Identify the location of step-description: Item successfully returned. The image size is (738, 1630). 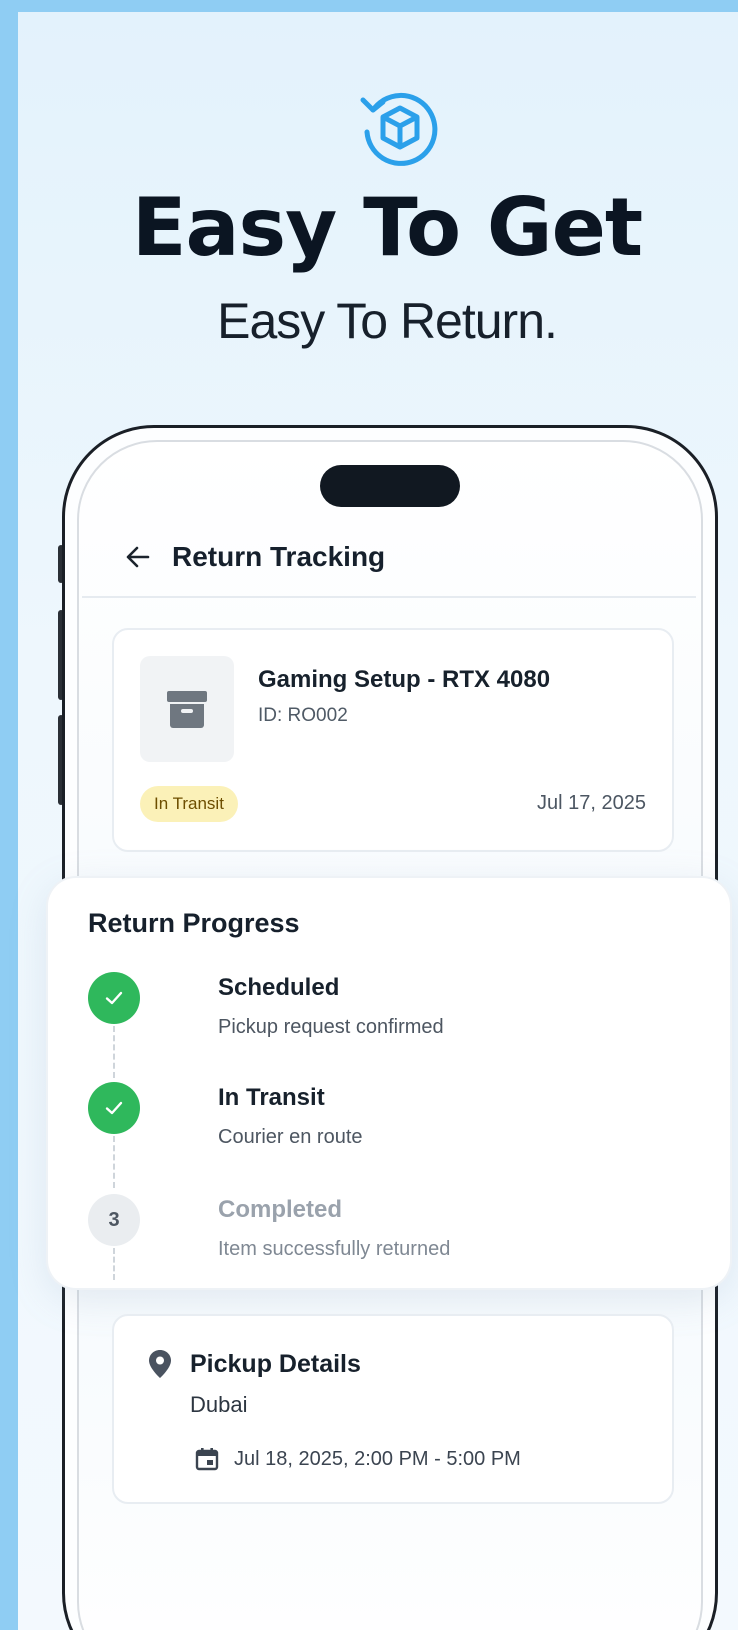
(334, 1249).